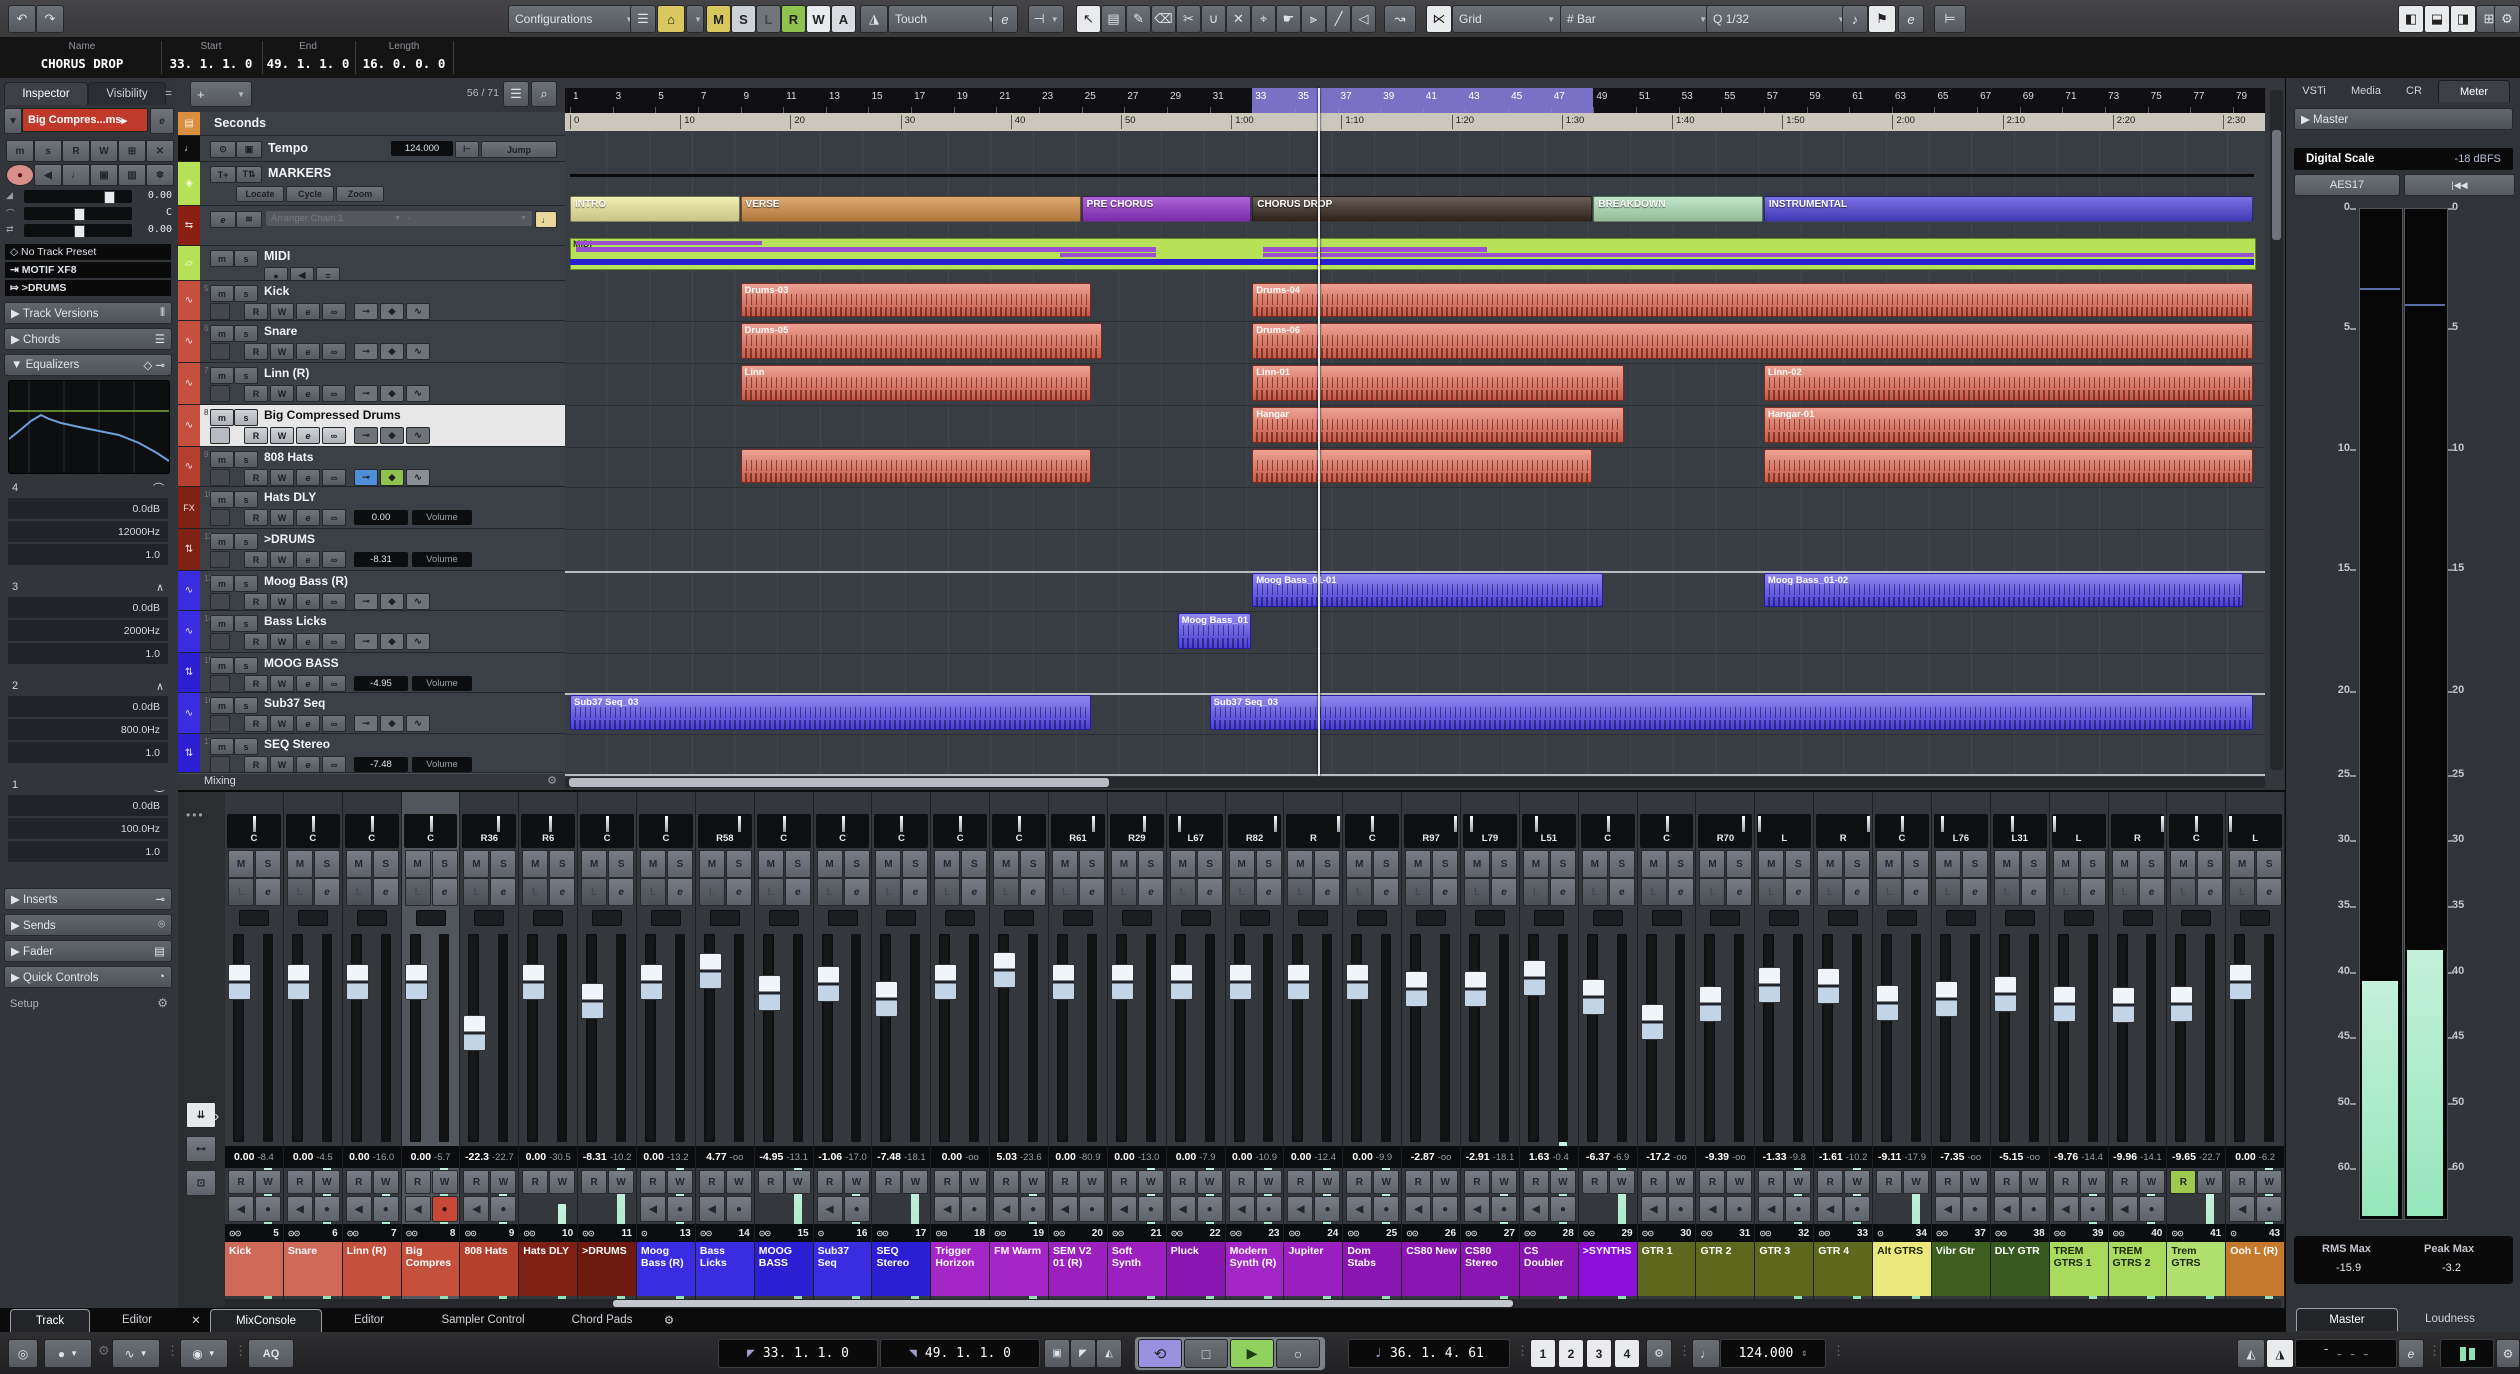 This screenshot has height=1374, width=2520. What do you see at coordinates (222, 258) in the screenshot?
I see `mute-button: m` at bounding box center [222, 258].